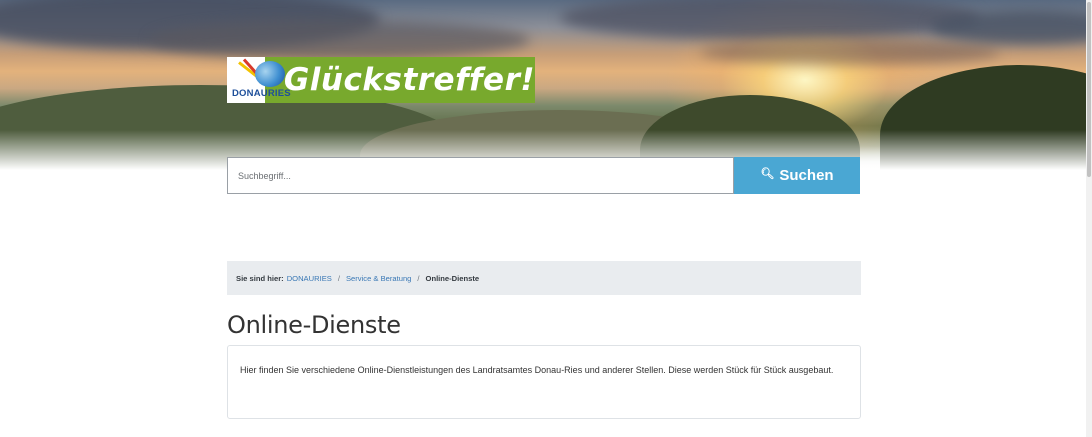  Describe the element at coordinates (806, 175) in the screenshot. I see `search-button-label: Suchen` at that location.